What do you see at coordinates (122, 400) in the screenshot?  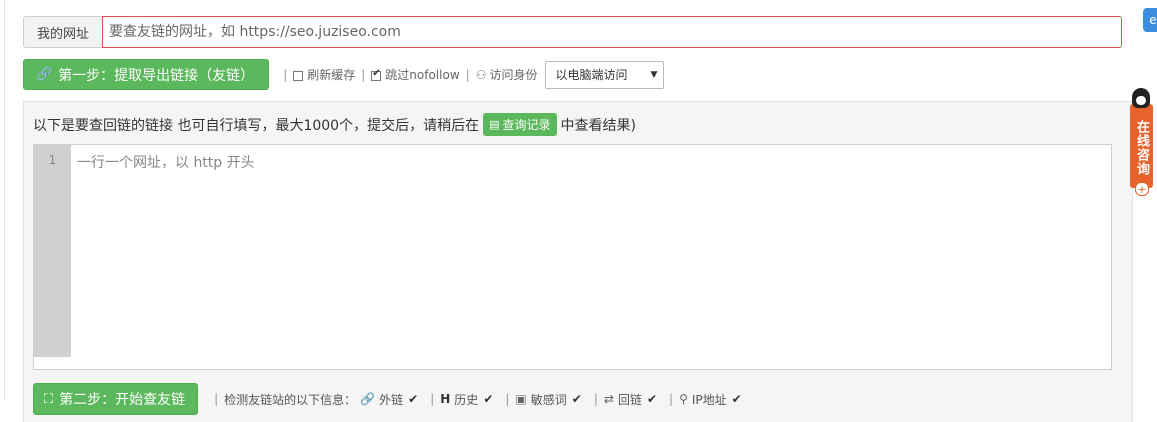 I see `start-check-label: 第二步：开始查友链` at bounding box center [122, 400].